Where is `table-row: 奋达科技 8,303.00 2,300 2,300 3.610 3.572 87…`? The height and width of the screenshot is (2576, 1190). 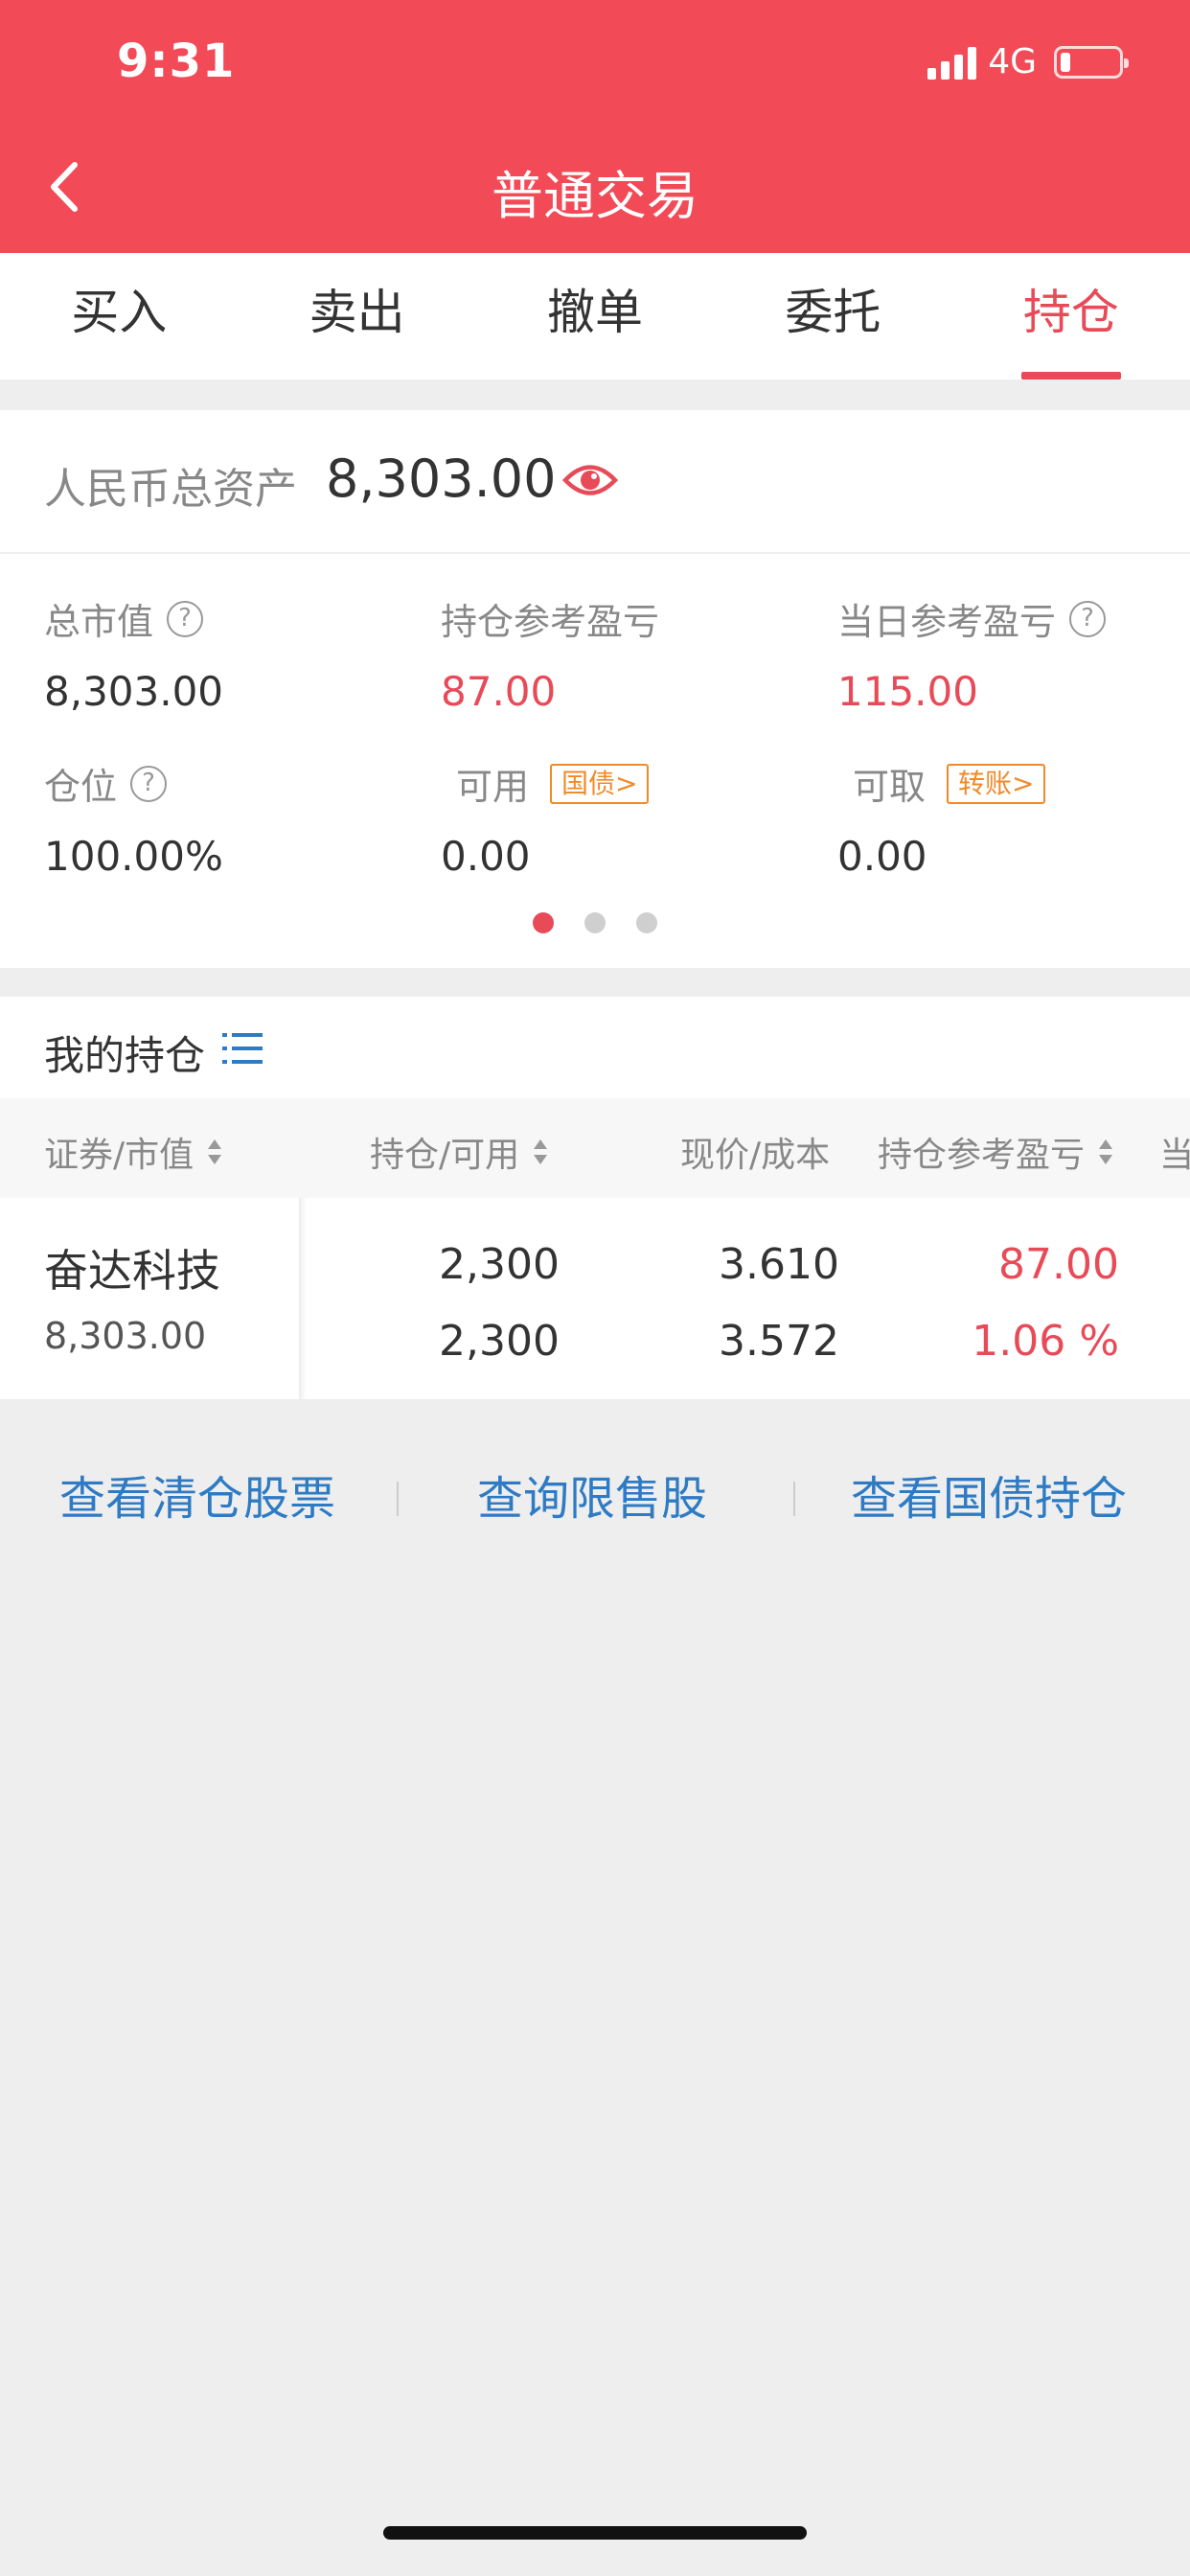 table-row: 奋达科技 8,303.00 2,300 2,300 3.610 3.572 87… is located at coordinates (595, 1298).